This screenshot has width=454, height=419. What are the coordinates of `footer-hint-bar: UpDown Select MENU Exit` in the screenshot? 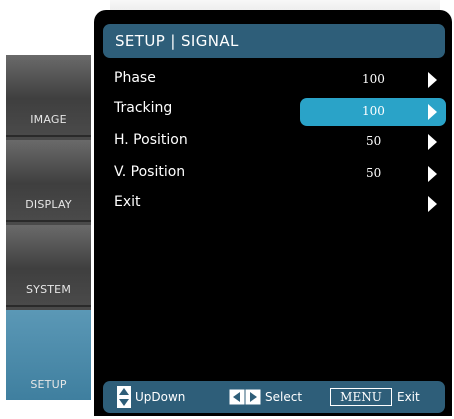 It's located at (274, 397).